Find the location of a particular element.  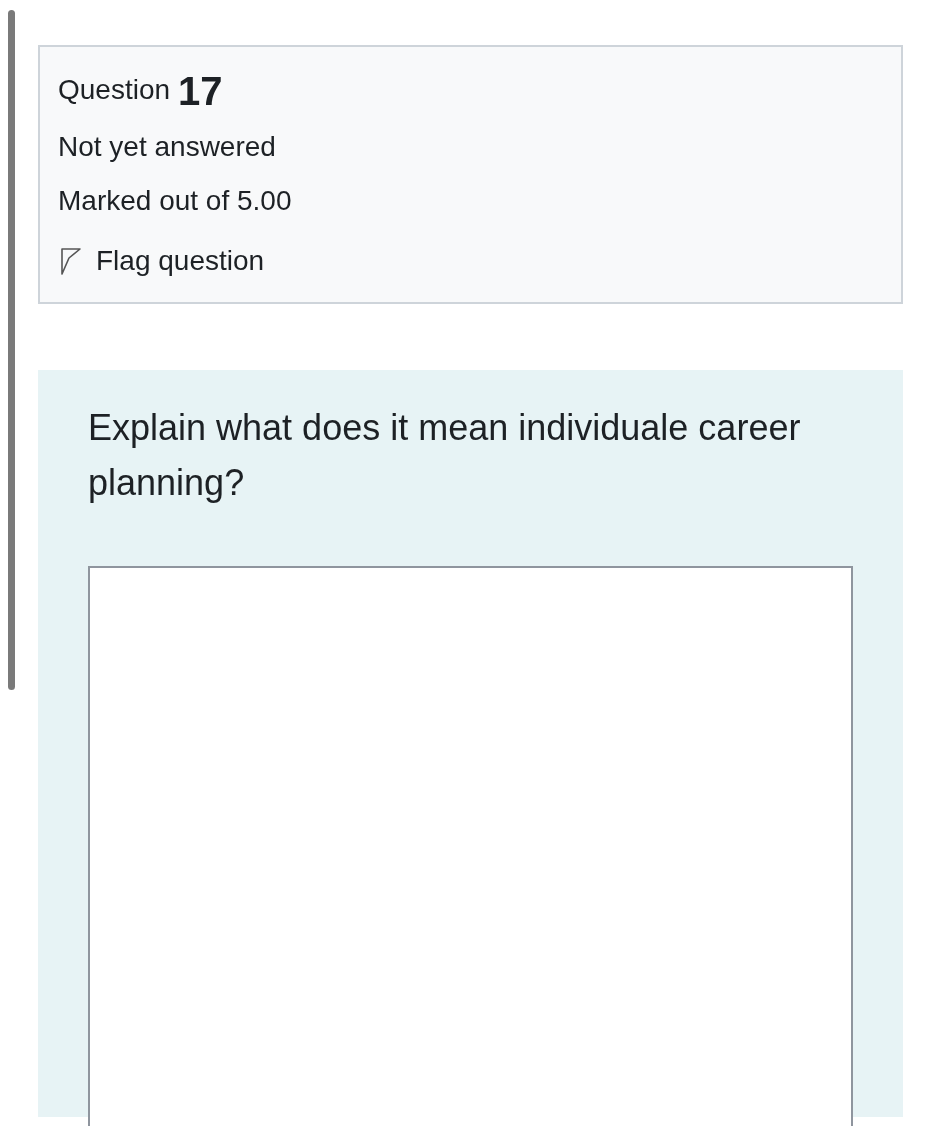

marks-text: Marked out of 5.00 is located at coordinates (175, 201).